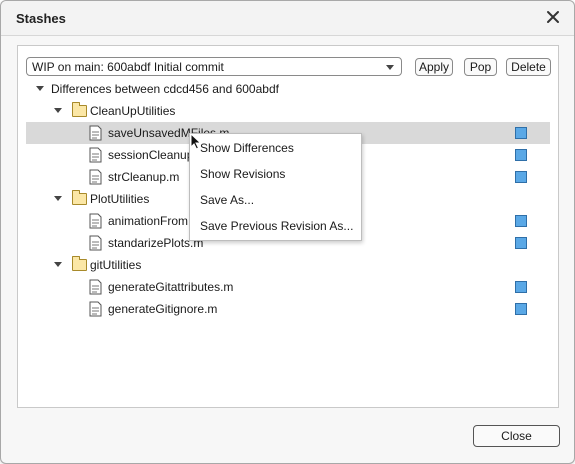 This screenshot has width=575, height=464. Describe the element at coordinates (171, 287) in the screenshot. I see `file-label: generateGitattributes.m` at that location.